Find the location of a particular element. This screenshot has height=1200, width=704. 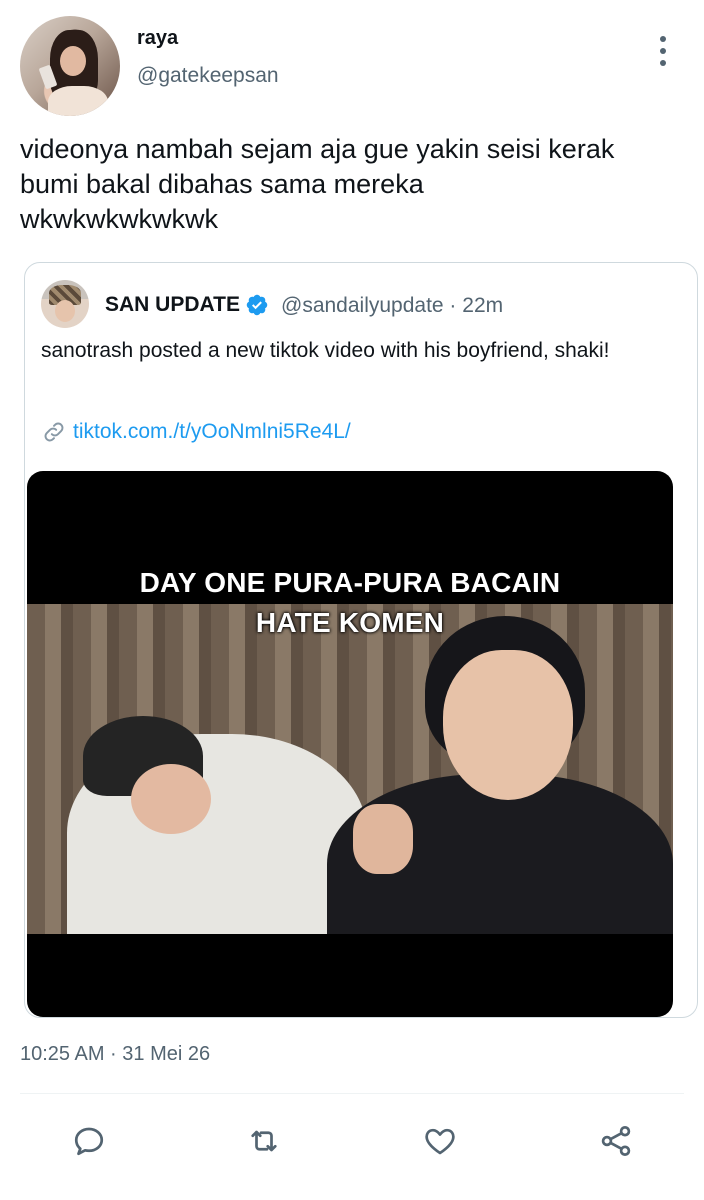

share-button is located at coordinates (616, 1141).